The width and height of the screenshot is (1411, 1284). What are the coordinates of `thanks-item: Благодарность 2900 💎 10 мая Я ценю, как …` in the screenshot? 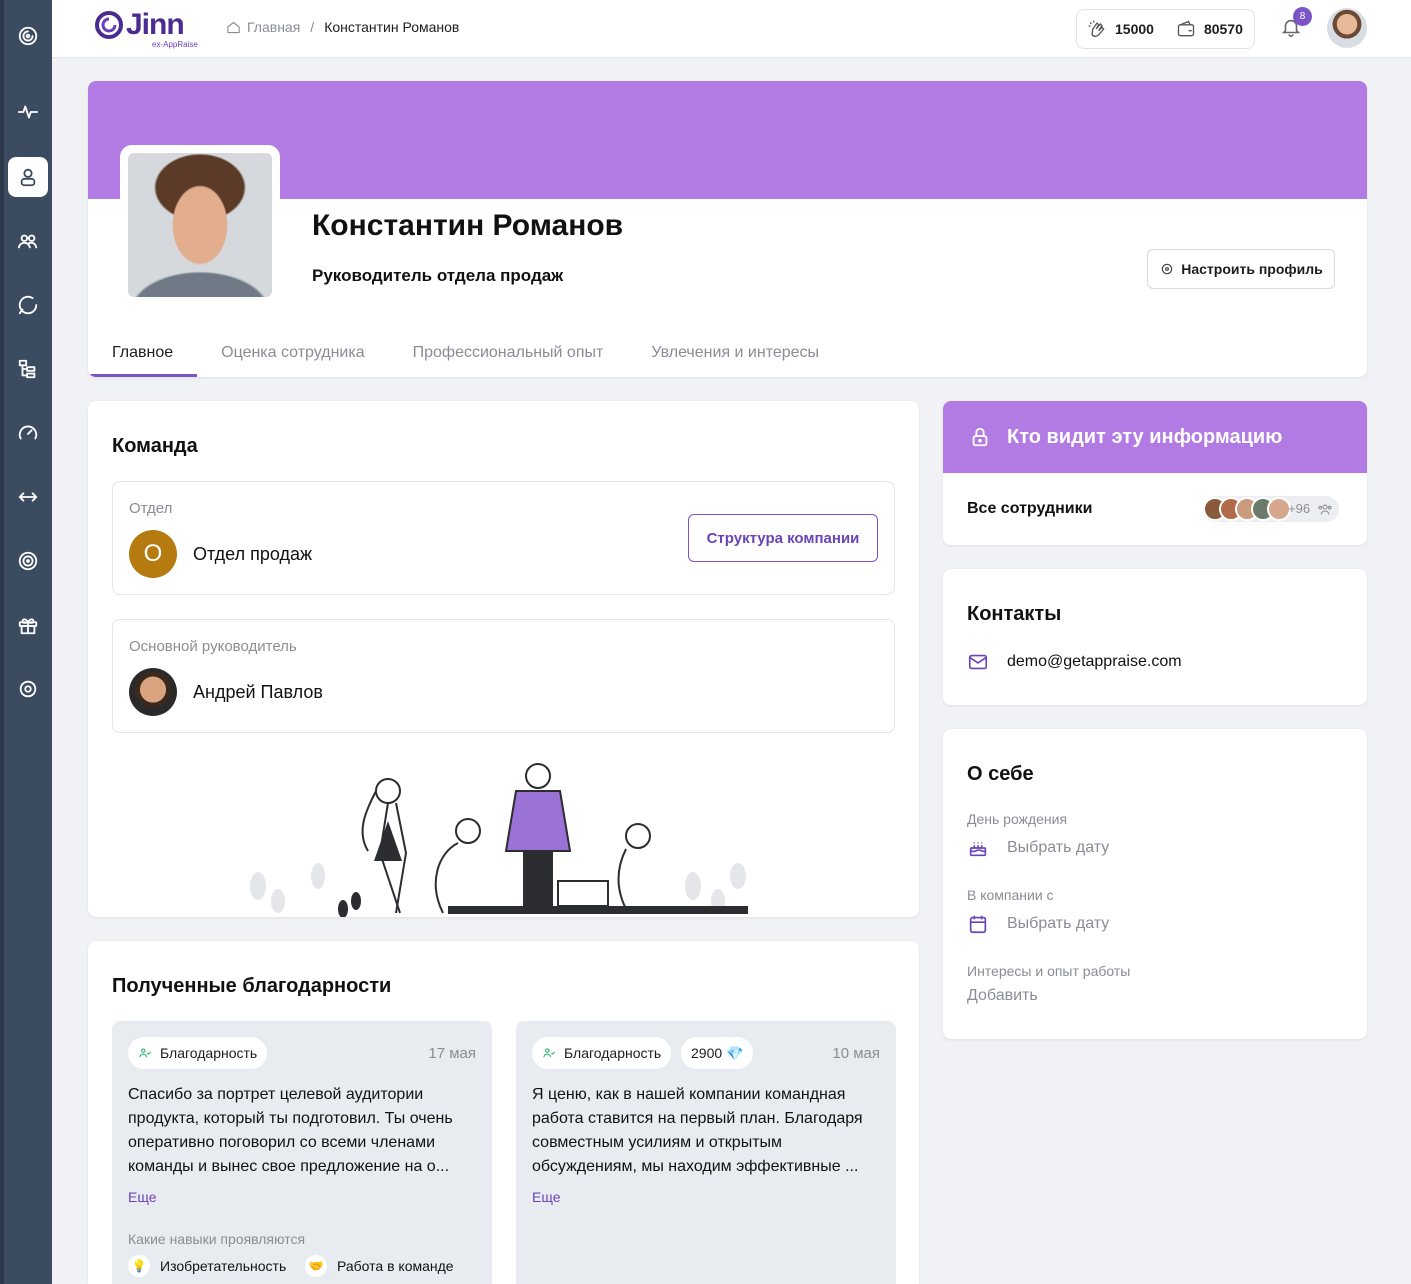 It's located at (706, 1152).